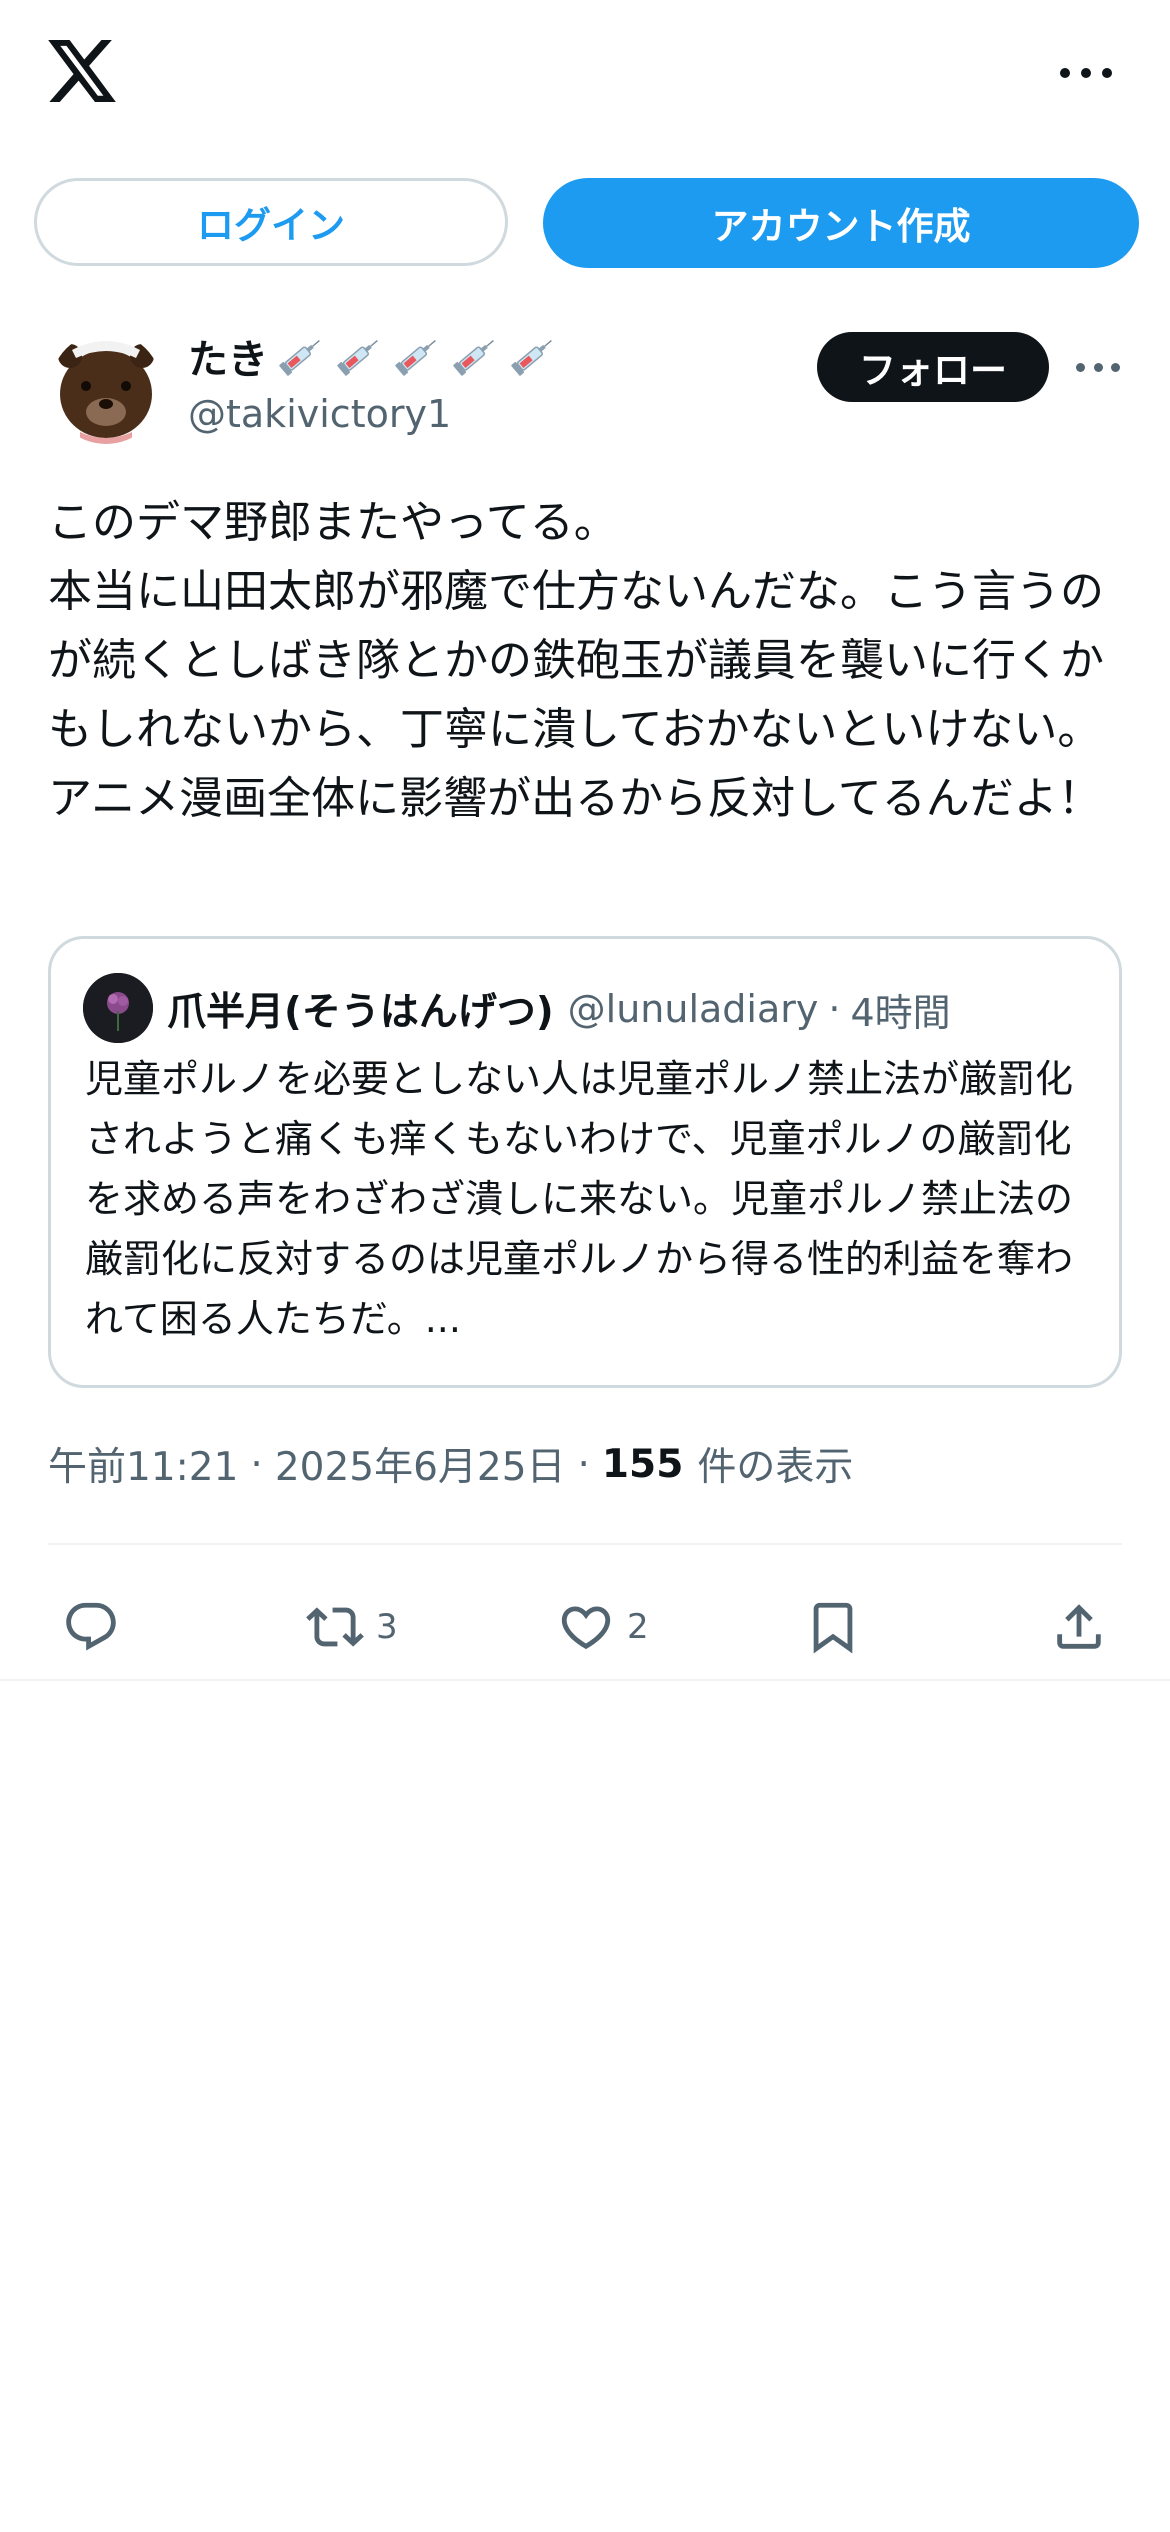 This screenshot has width=1170, height=2532. What do you see at coordinates (143, 1464) in the screenshot?
I see `tweet-time: 午前11:21` at bounding box center [143, 1464].